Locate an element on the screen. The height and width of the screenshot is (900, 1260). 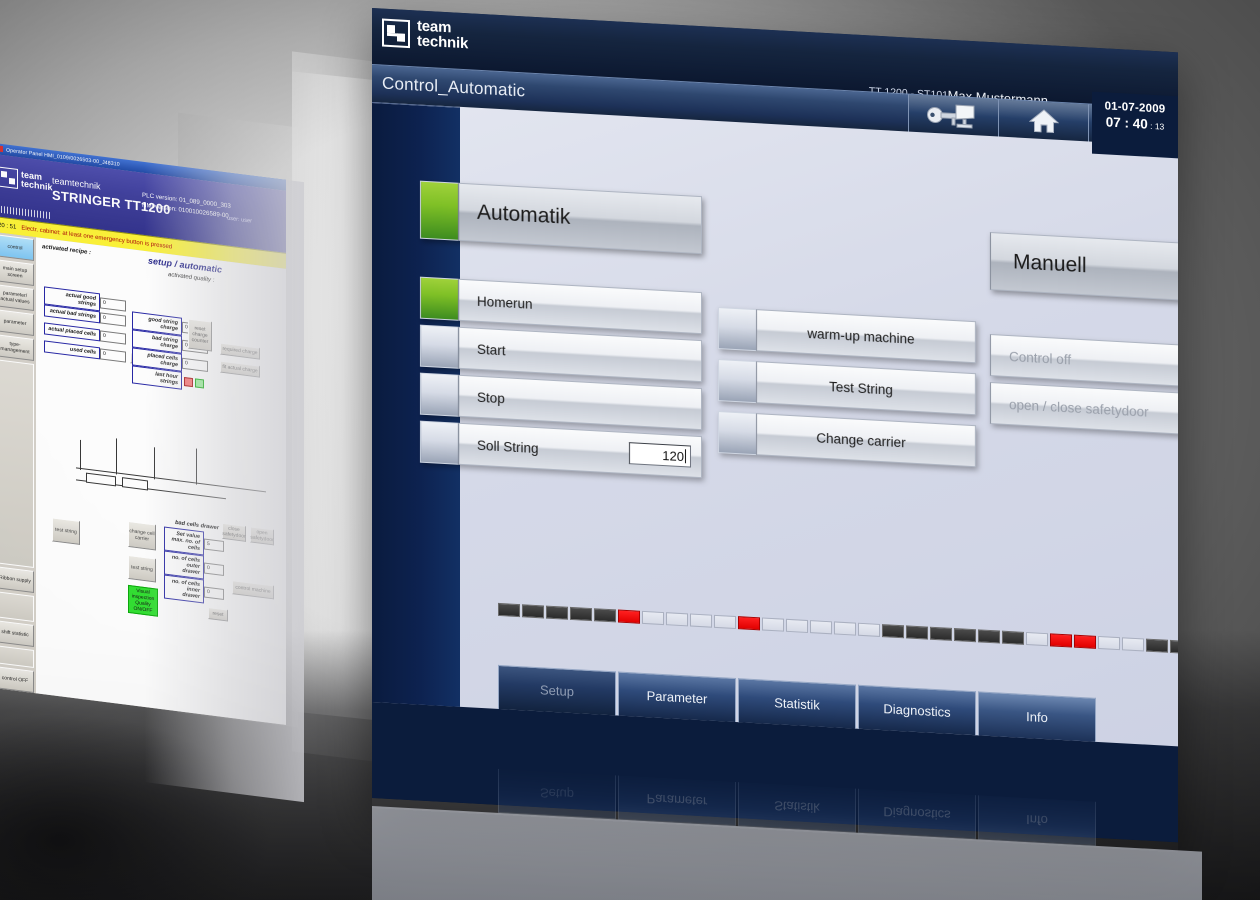
sidebar-item-control: control is located at coordinates (17, 248).